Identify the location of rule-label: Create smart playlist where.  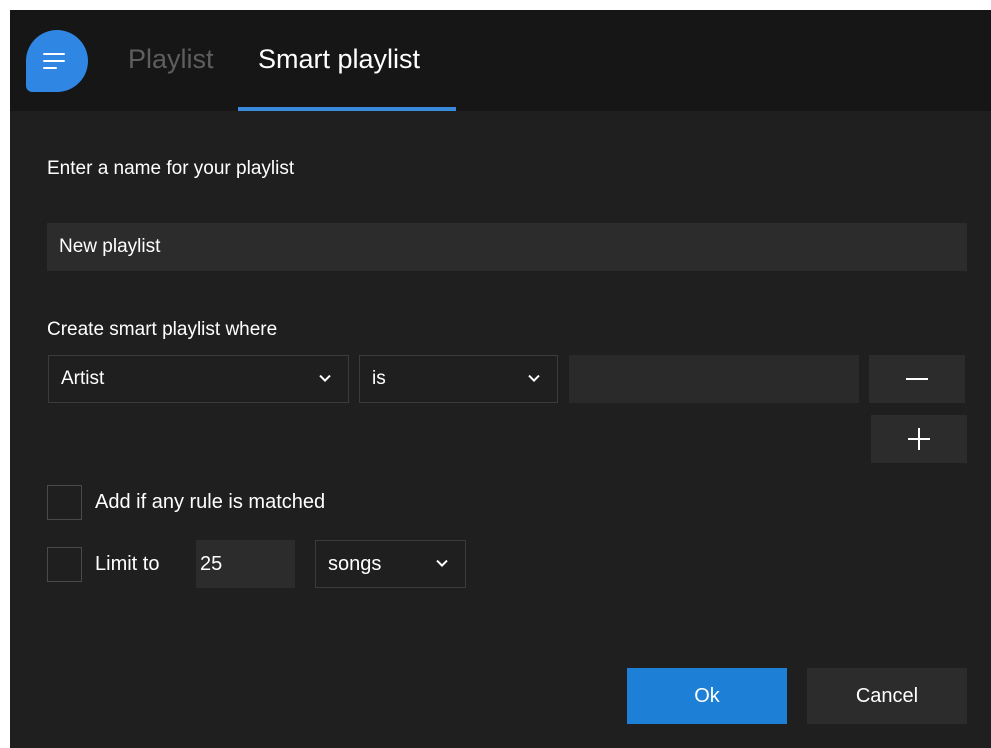
(162, 329).